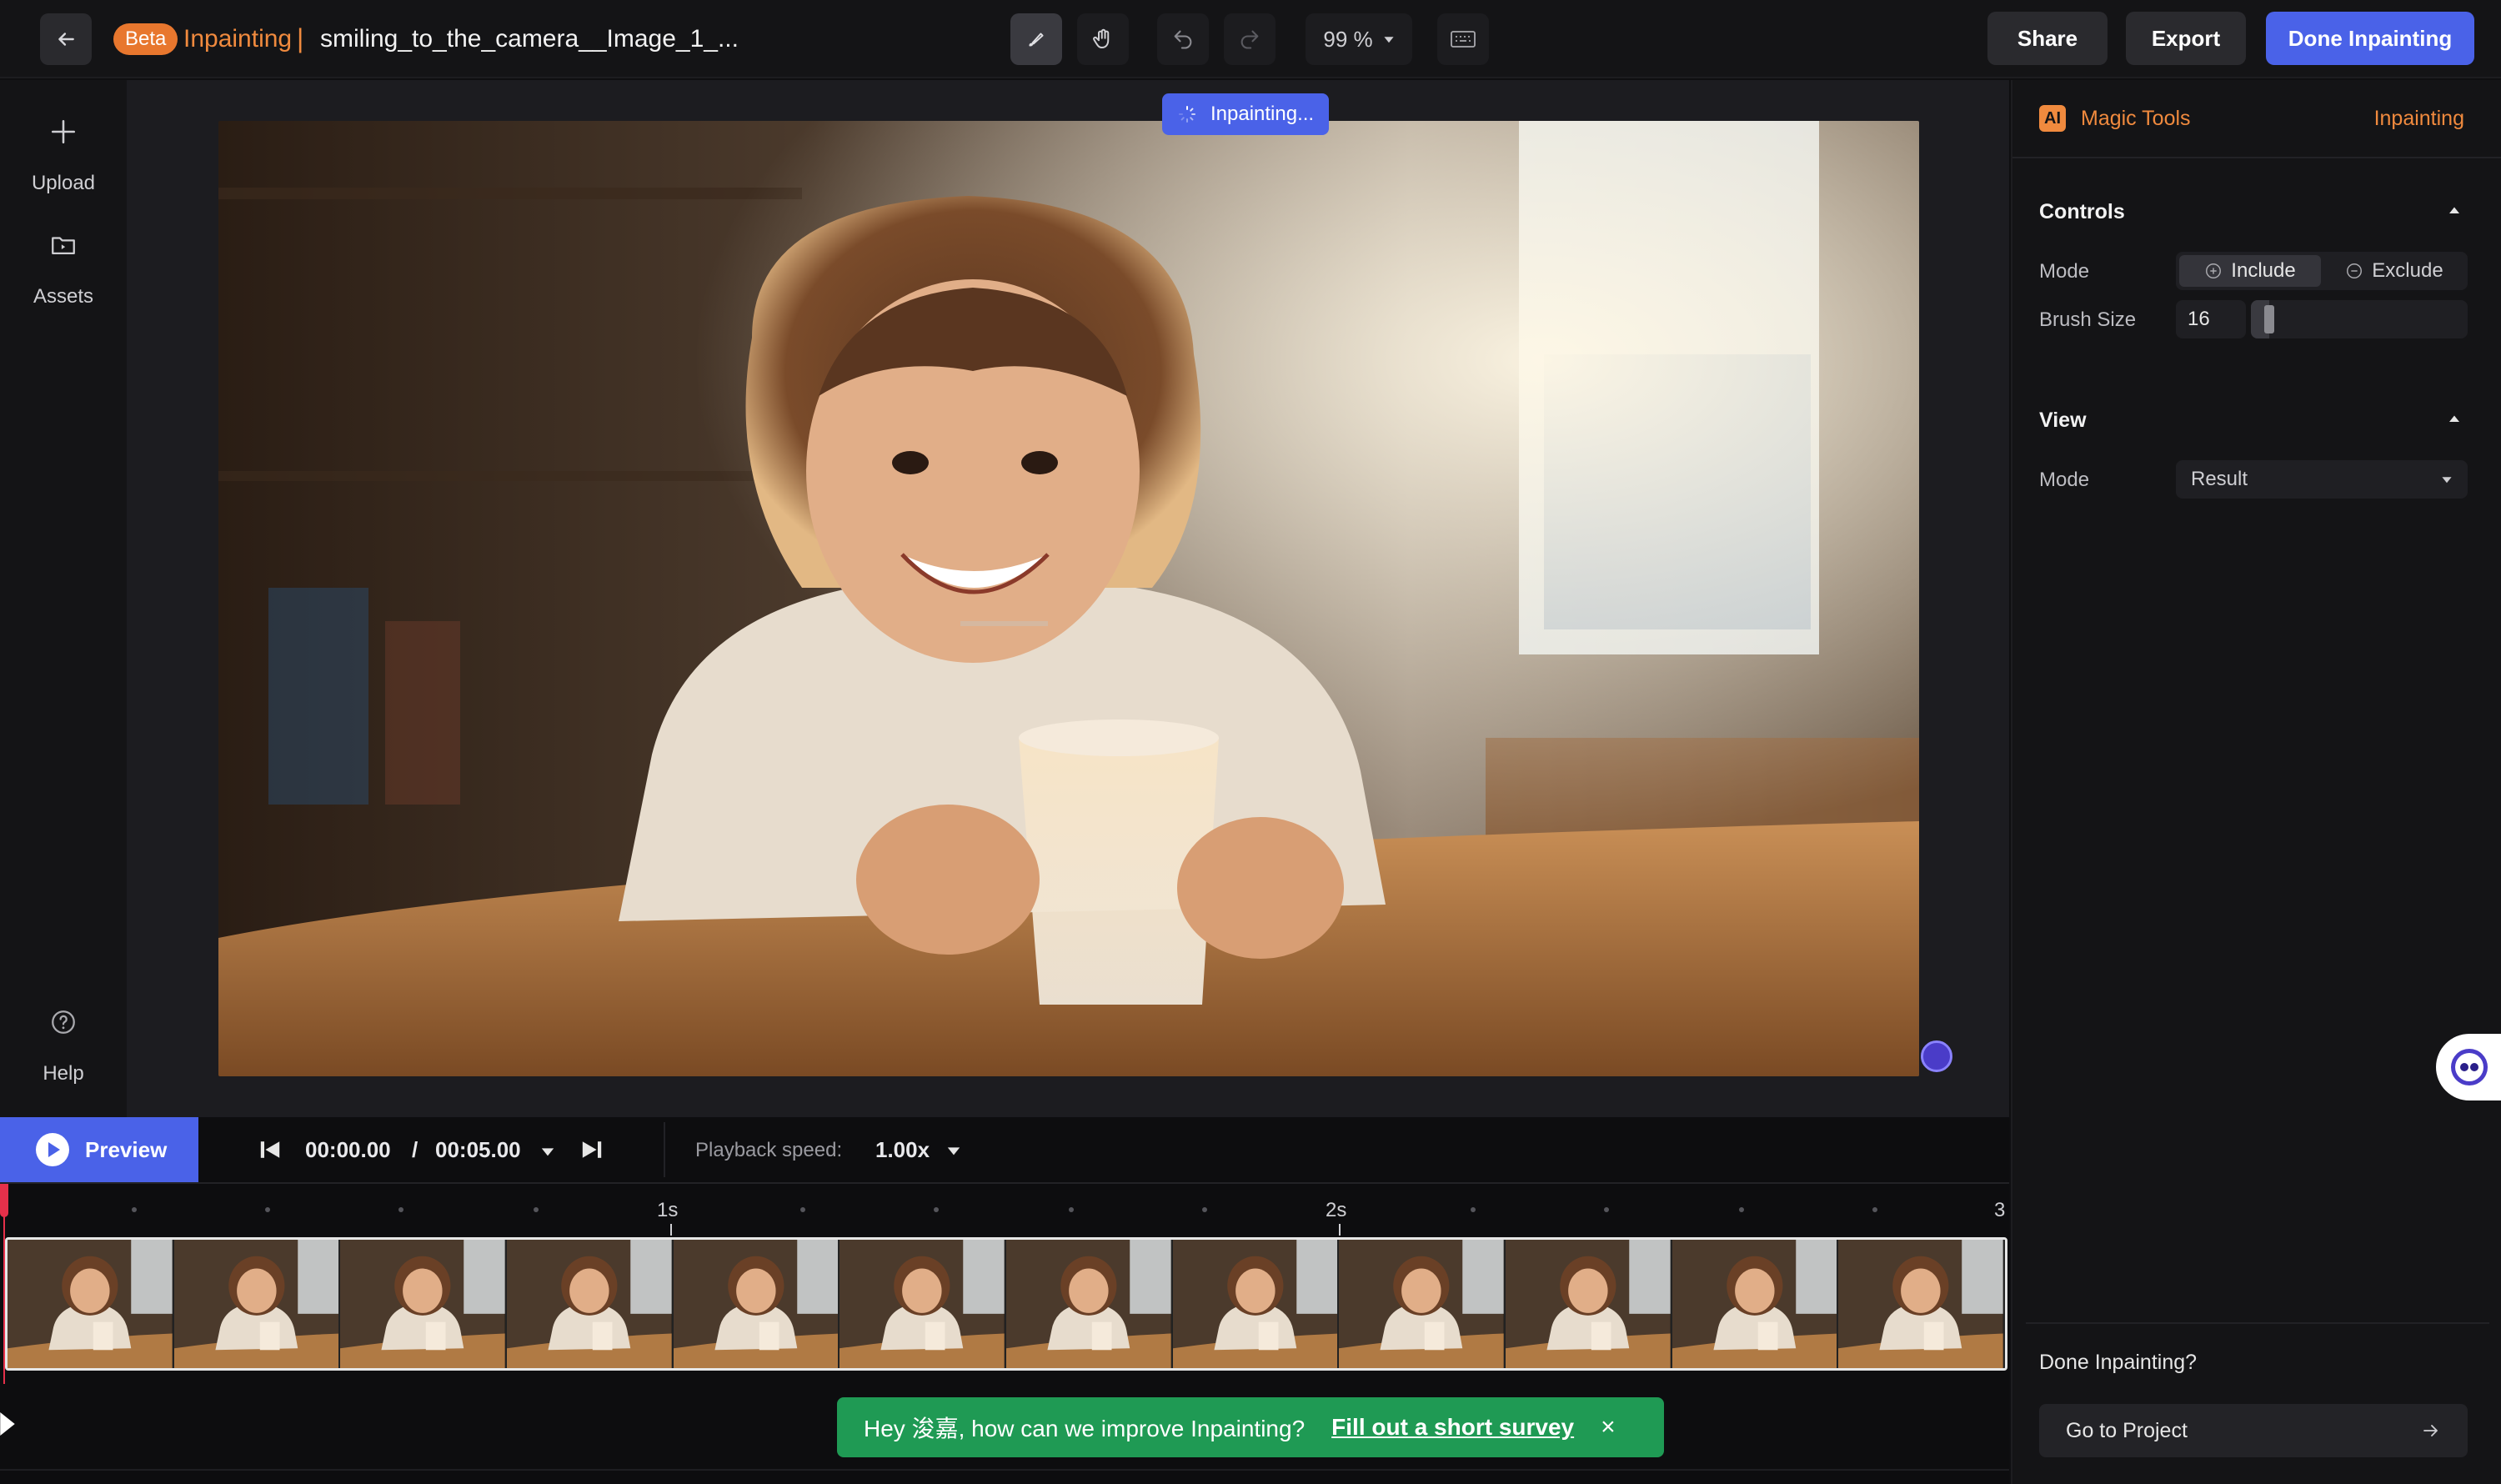 This screenshot has height=1484, width=2501. What do you see at coordinates (2253, 1430) in the screenshot?
I see `go-to-project-button: Go to Project` at bounding box center [2253, 1430].